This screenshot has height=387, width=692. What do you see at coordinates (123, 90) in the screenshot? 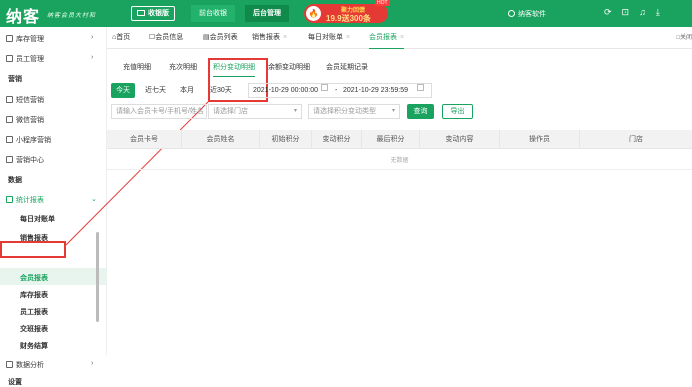
I see `today-button: 今天` at bounding box center [123, 90].